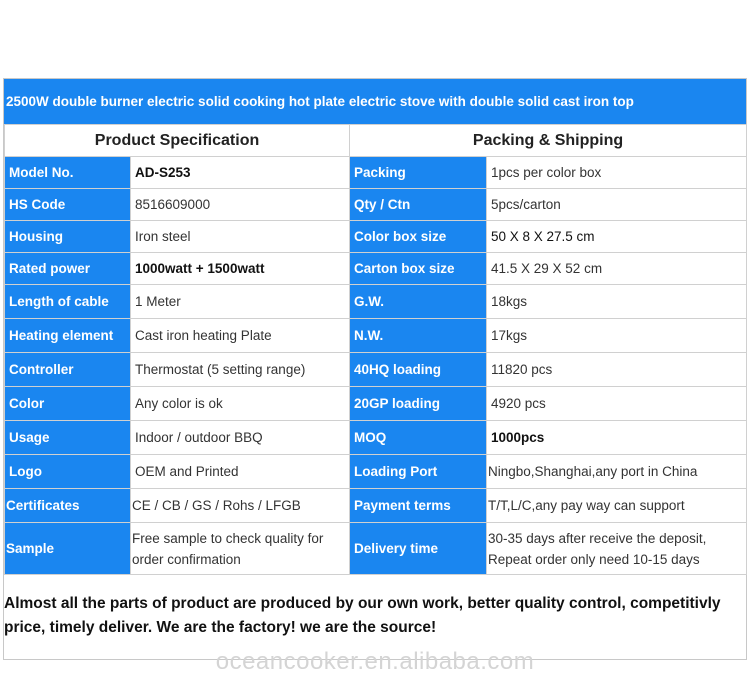  Describe the element at coordinates (418, 403) in the screenshot. I see `shipping-key: 20GP loading` at that location.